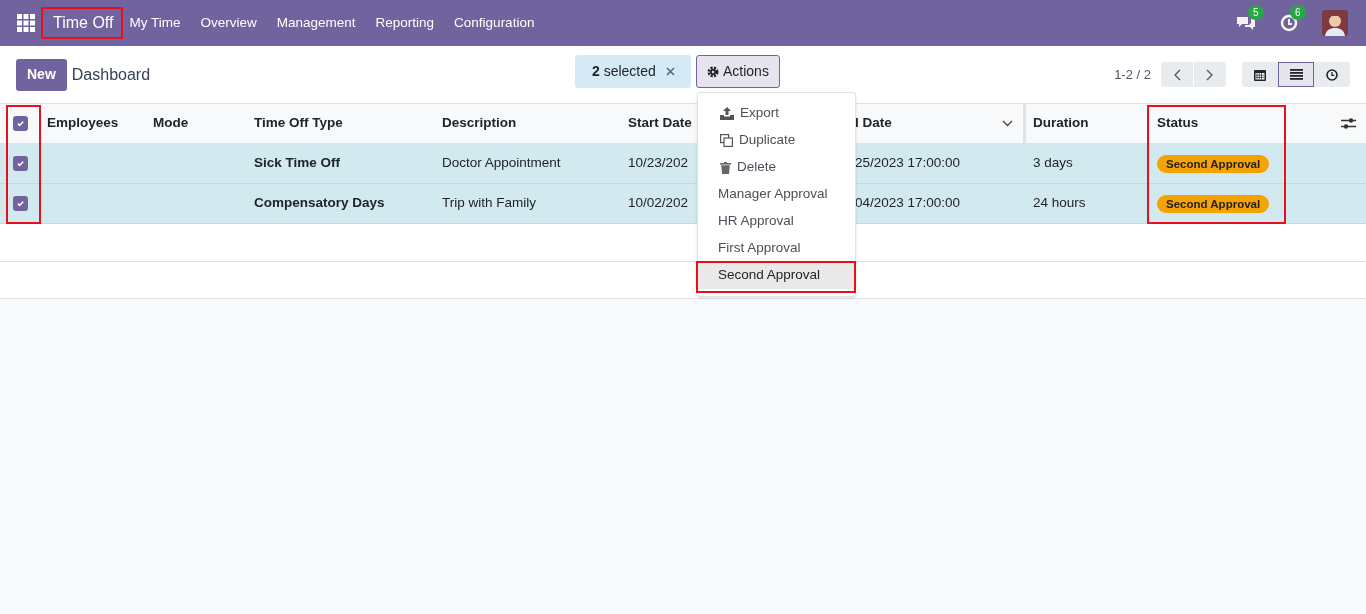 This screenshot has width=1366, height=614. Describe the element at coordinates (1177, 74) in the screenshot. I see `chevron-left-icon` at that location.